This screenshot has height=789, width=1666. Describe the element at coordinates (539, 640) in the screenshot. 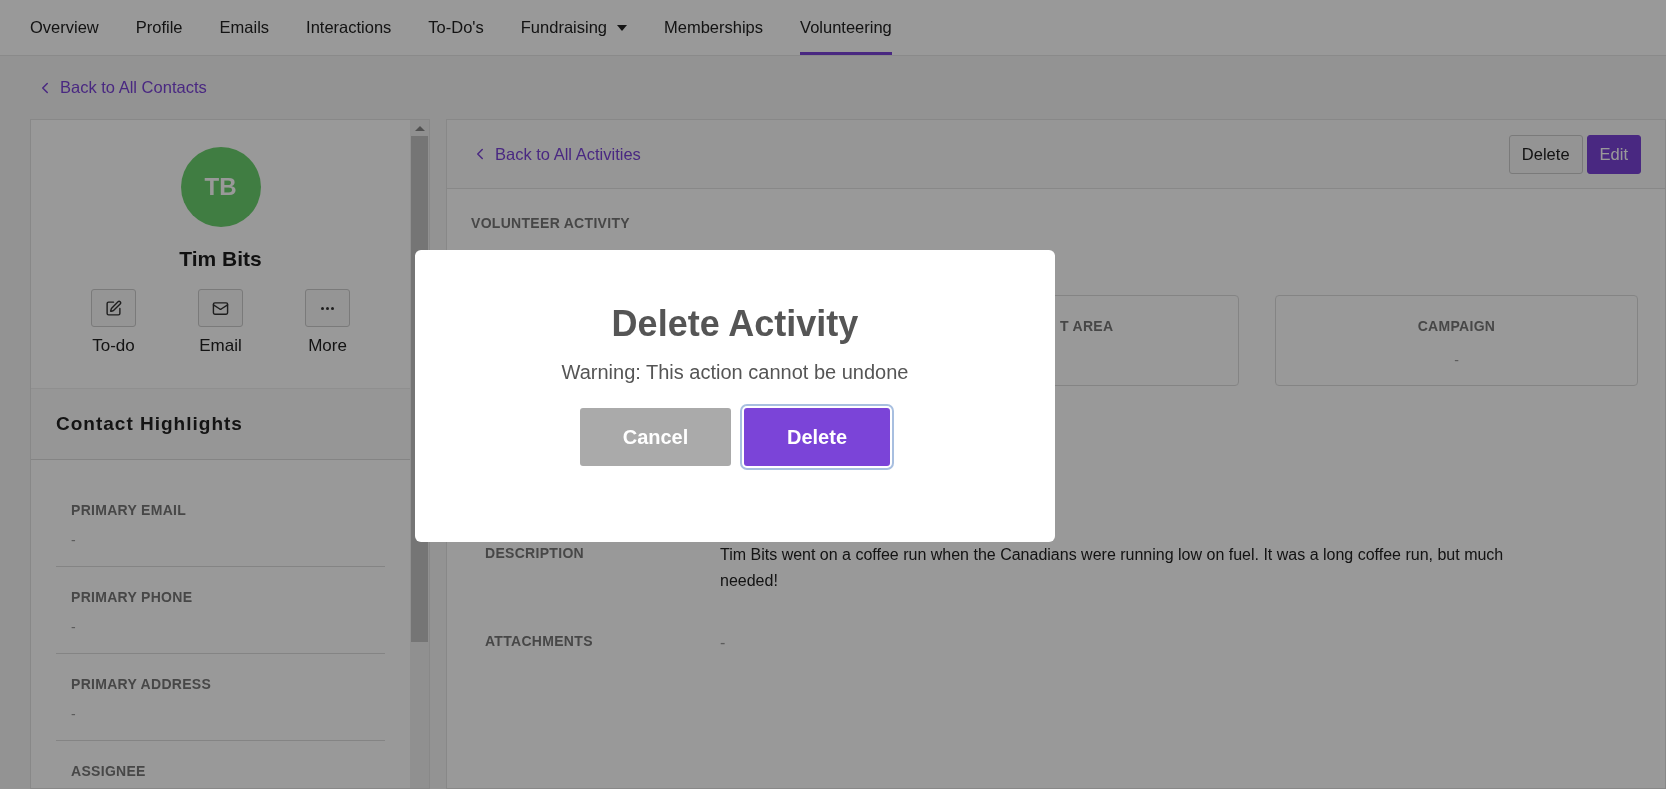

I see `detail-label: ATTACHMENTS` at that location.